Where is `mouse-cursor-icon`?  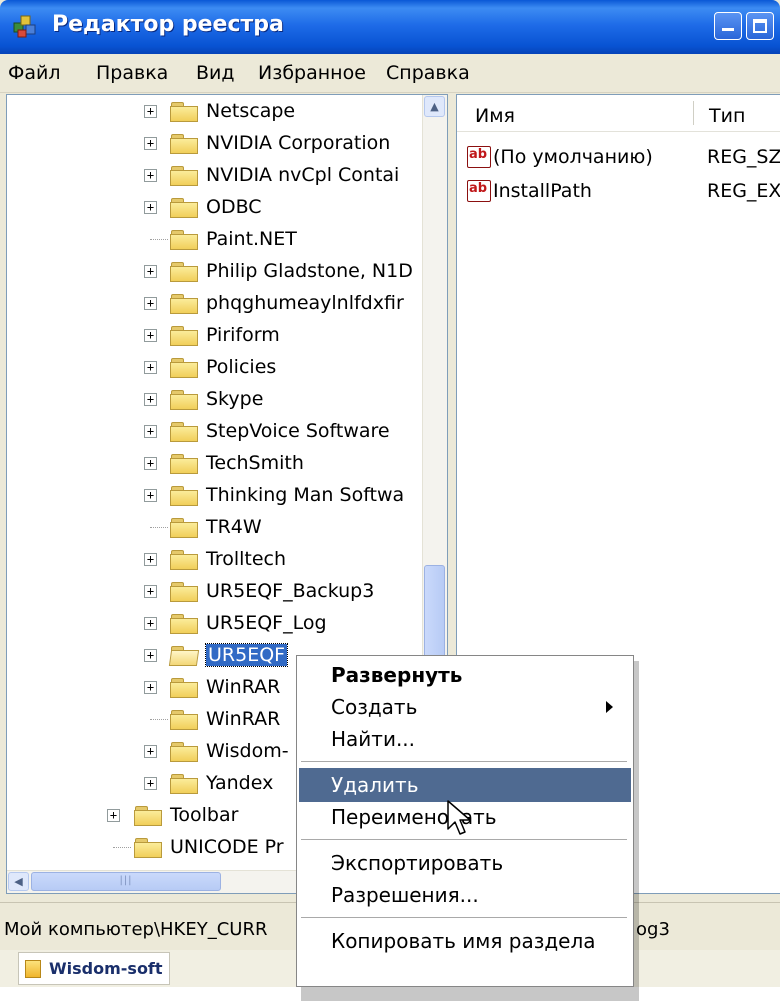
mouse-cursor-icon is located at coordinates (459, 817).